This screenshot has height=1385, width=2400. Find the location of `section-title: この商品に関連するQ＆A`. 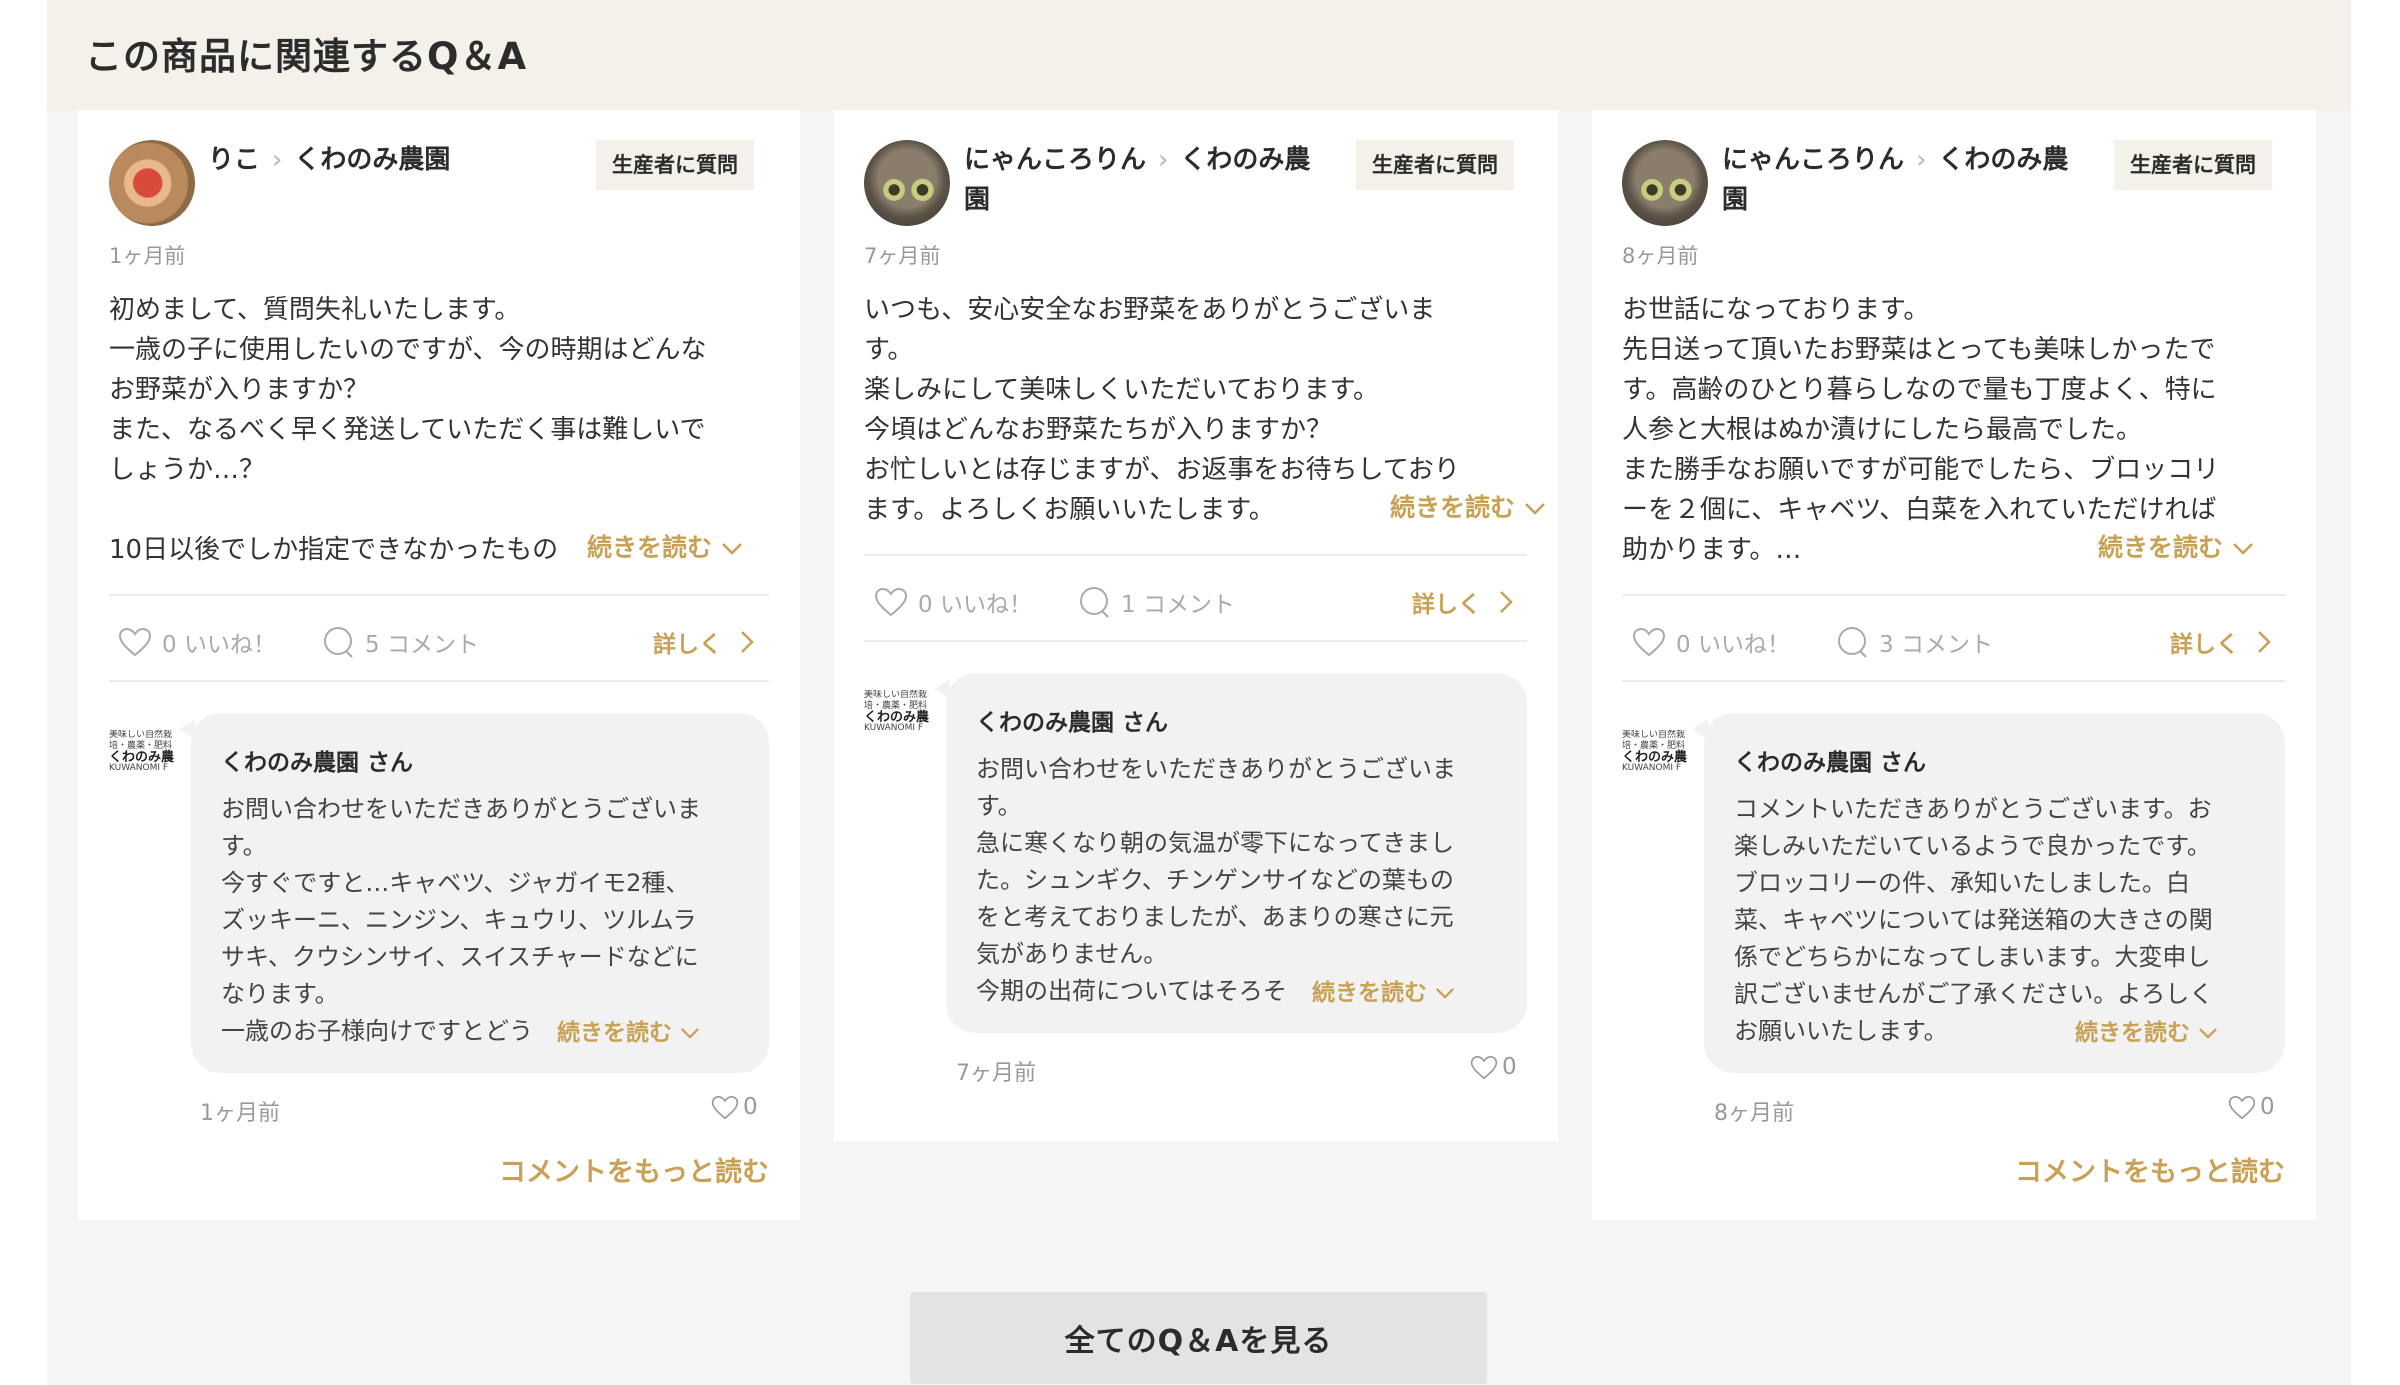

section-title: この商品に関連するQ＆A is located at coordinates (306, 56).